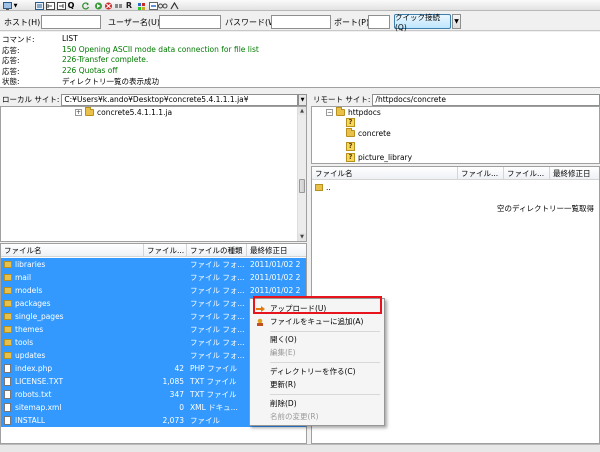 The width and height of the screenshot is (600, 452). What do you see at coordinates (317, 404) in the screenshot?
I see `menu-item-delete: 削除(D)` at bounding box center [317, 404].